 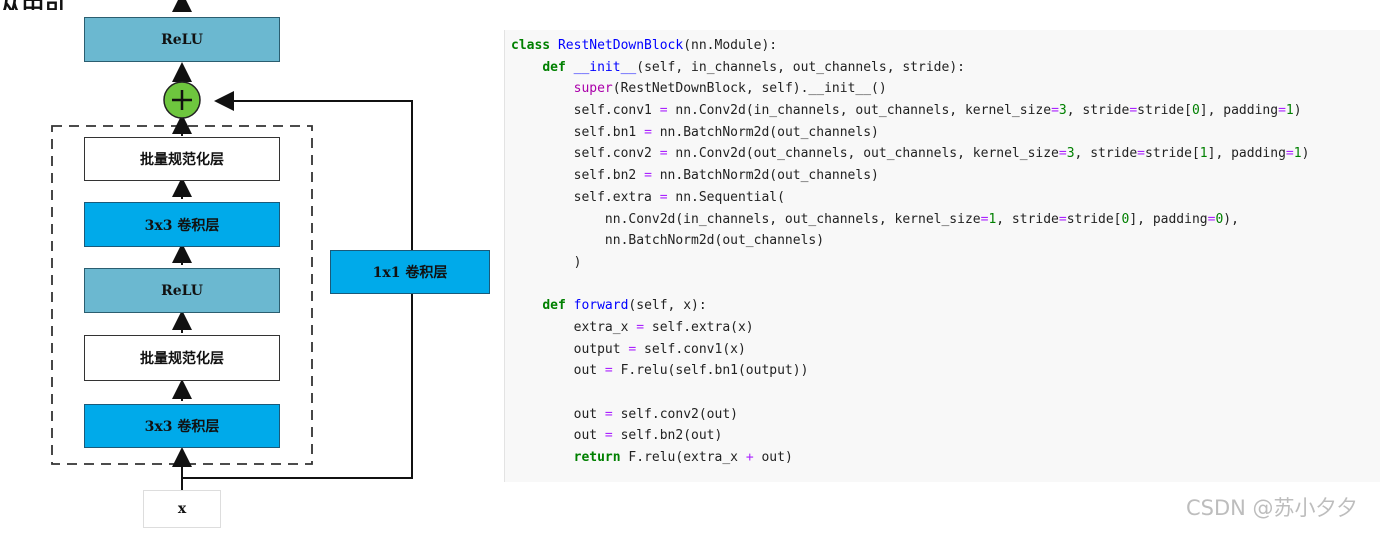 I want to click on code-line: output = self.conv1(x), so click(x=945, y=350).